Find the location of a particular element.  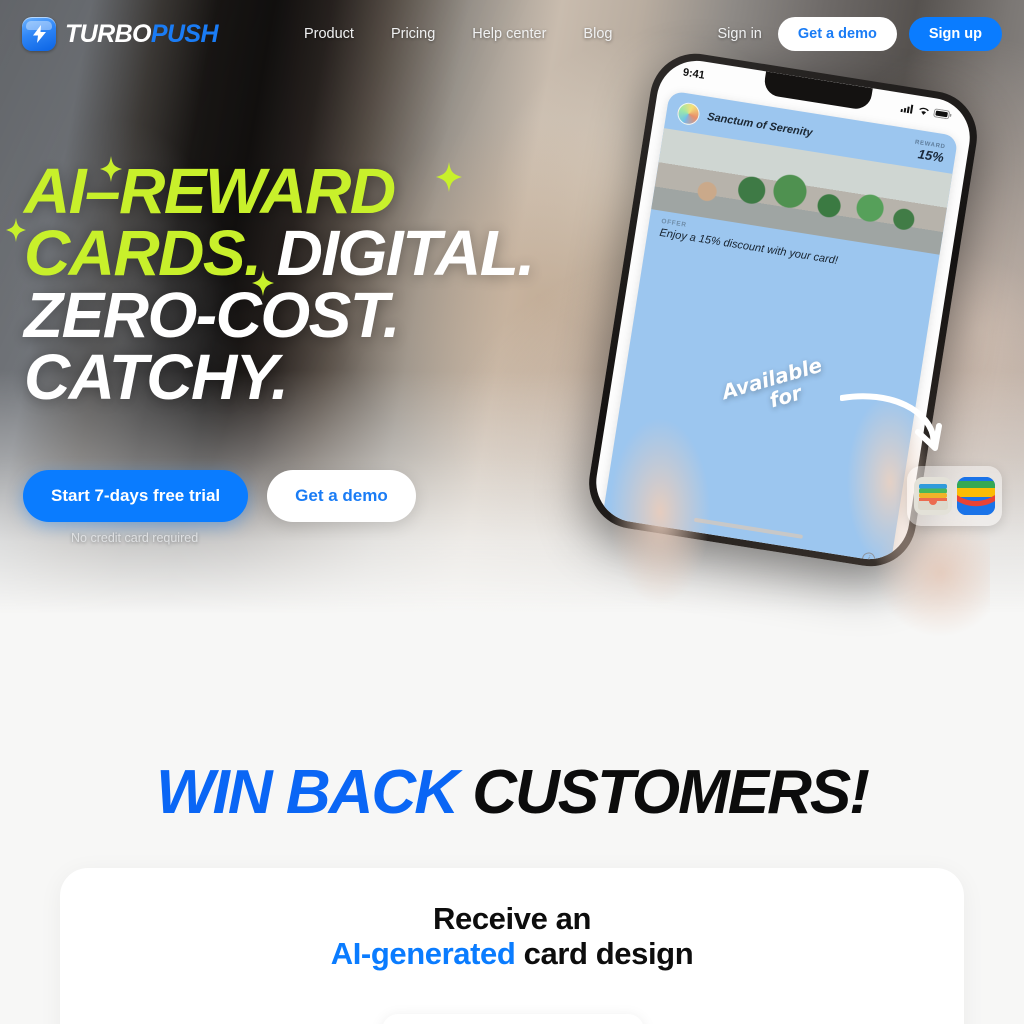

cellular-signal-icon is located at coordinates (907, 109).